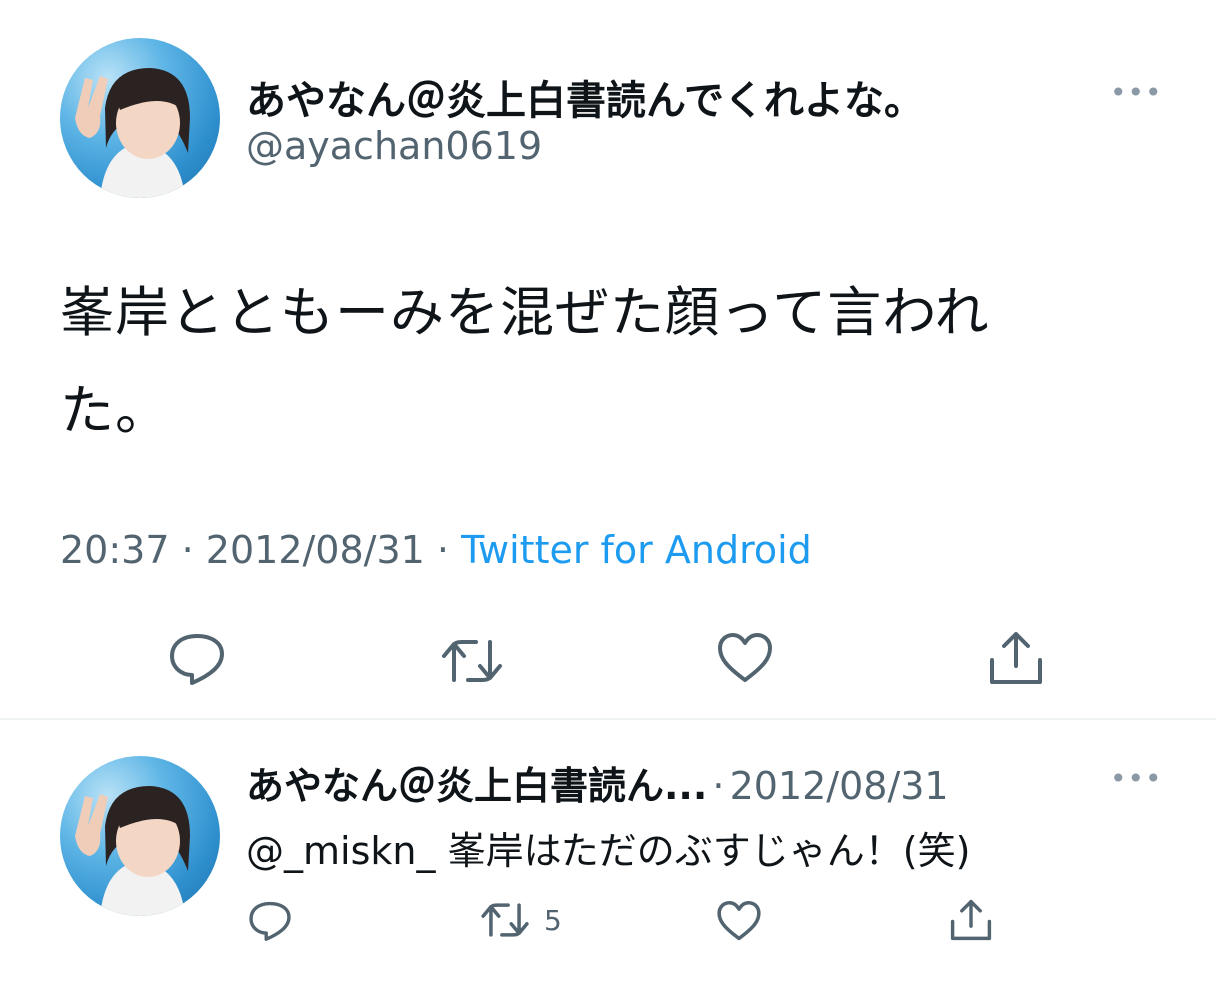 This screenshot has height=981, width=1216. I want to click on reply-text: @_miskn_ 峯岸はただのぶすじゃん！(笑), so click(608, 847).